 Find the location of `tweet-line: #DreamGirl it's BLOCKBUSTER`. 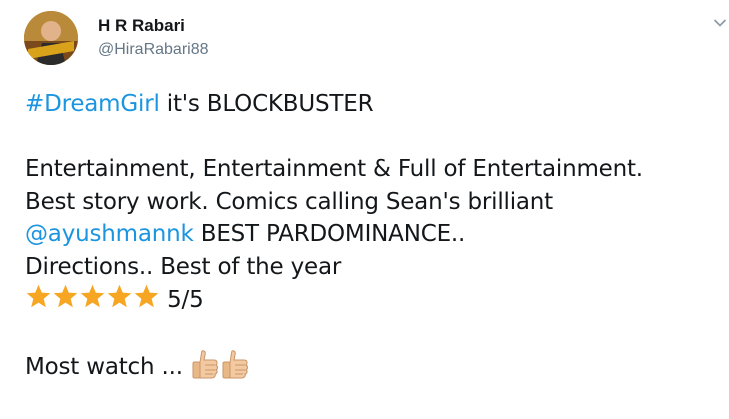

tweet-line: #DreamGirl it's BLOCKBUSTER is located at coordinates (373, 104).